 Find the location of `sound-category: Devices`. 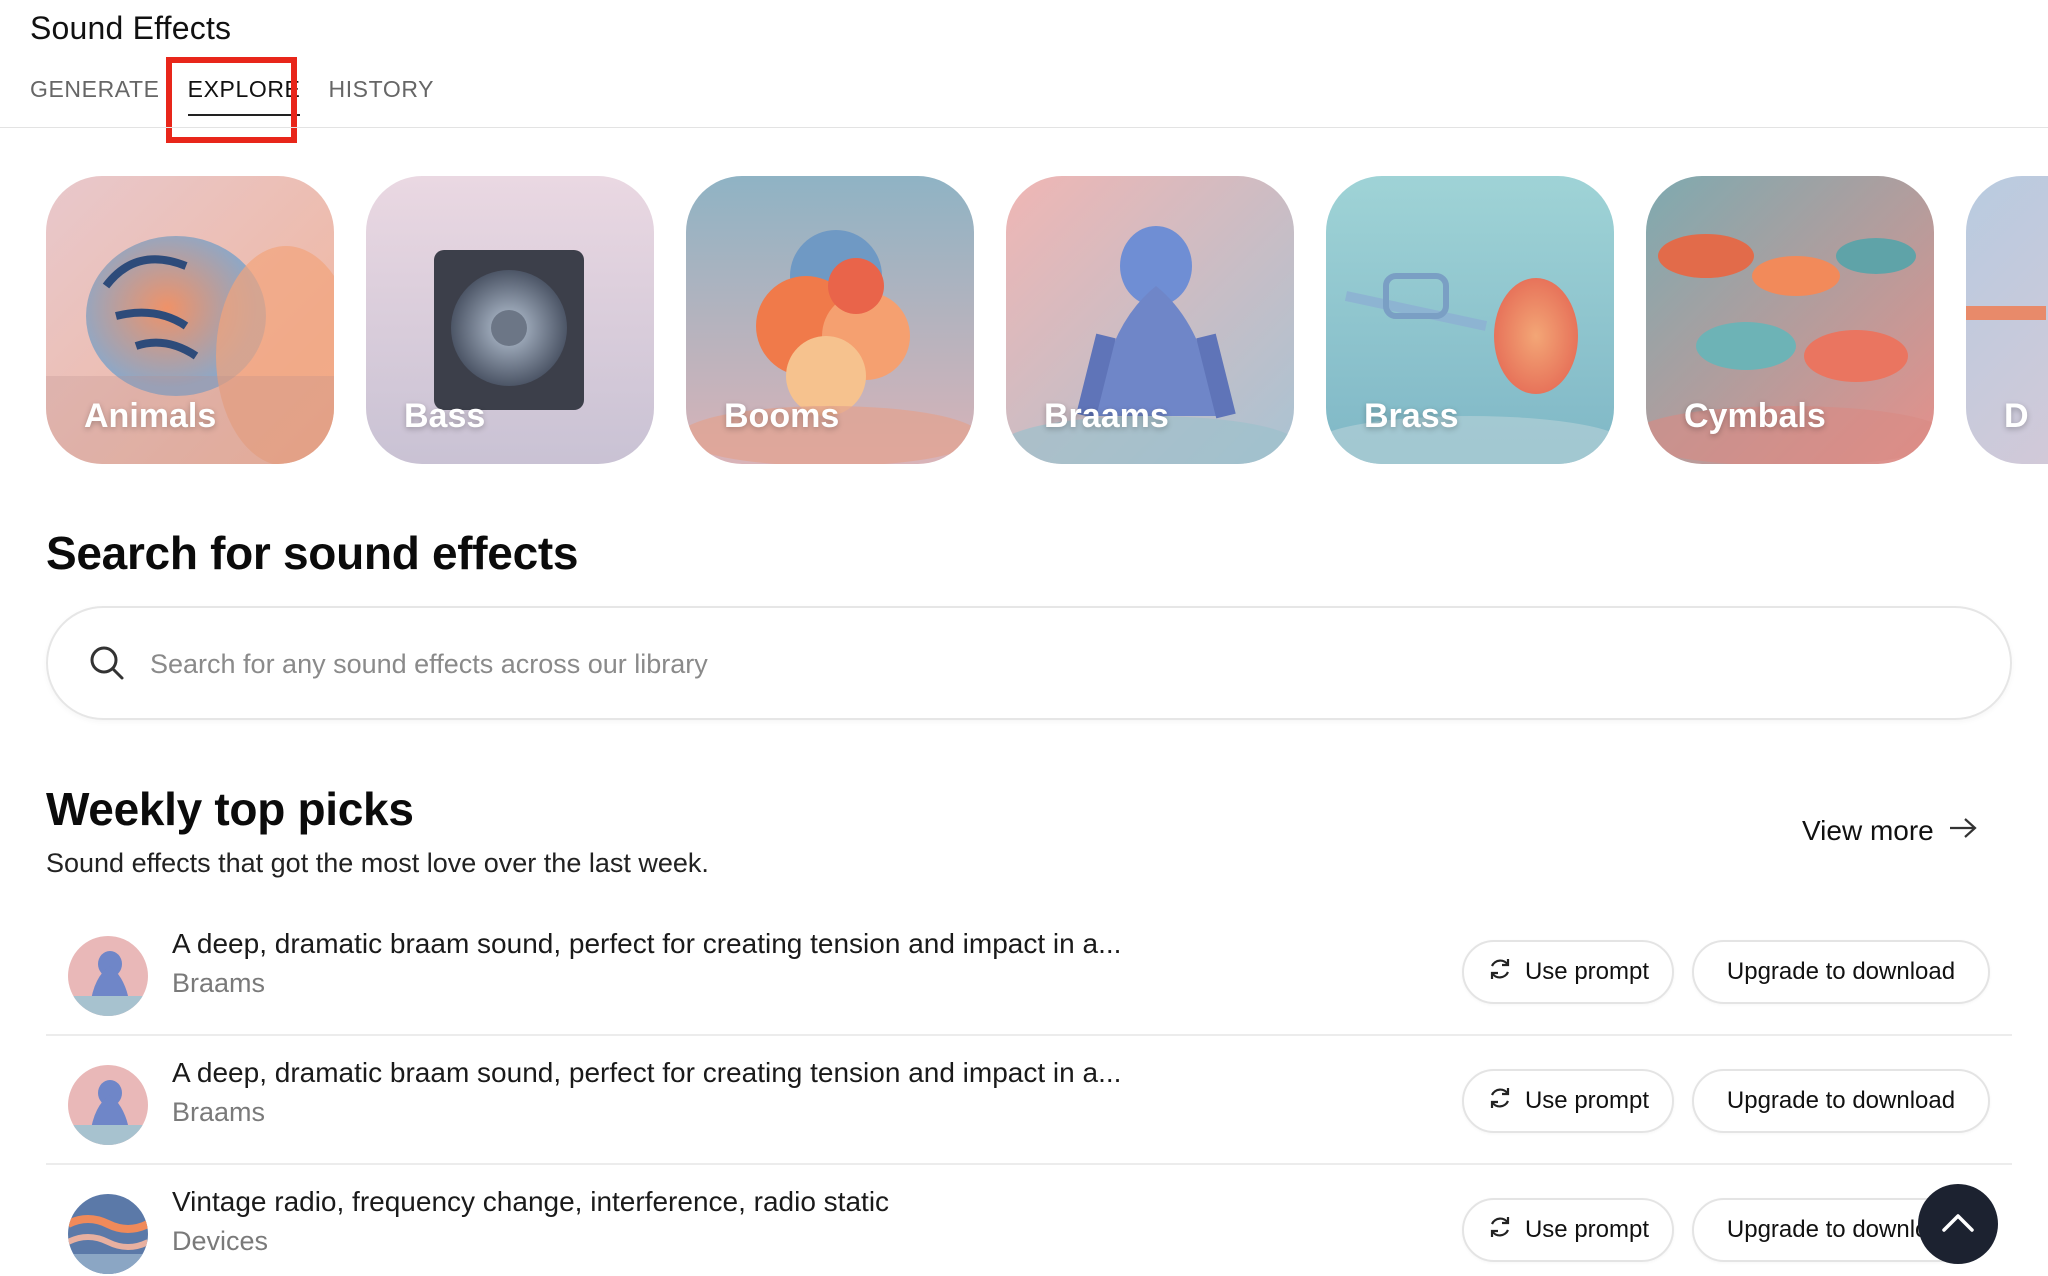

sound-category: Devices is located at coordinates (220, 1241).